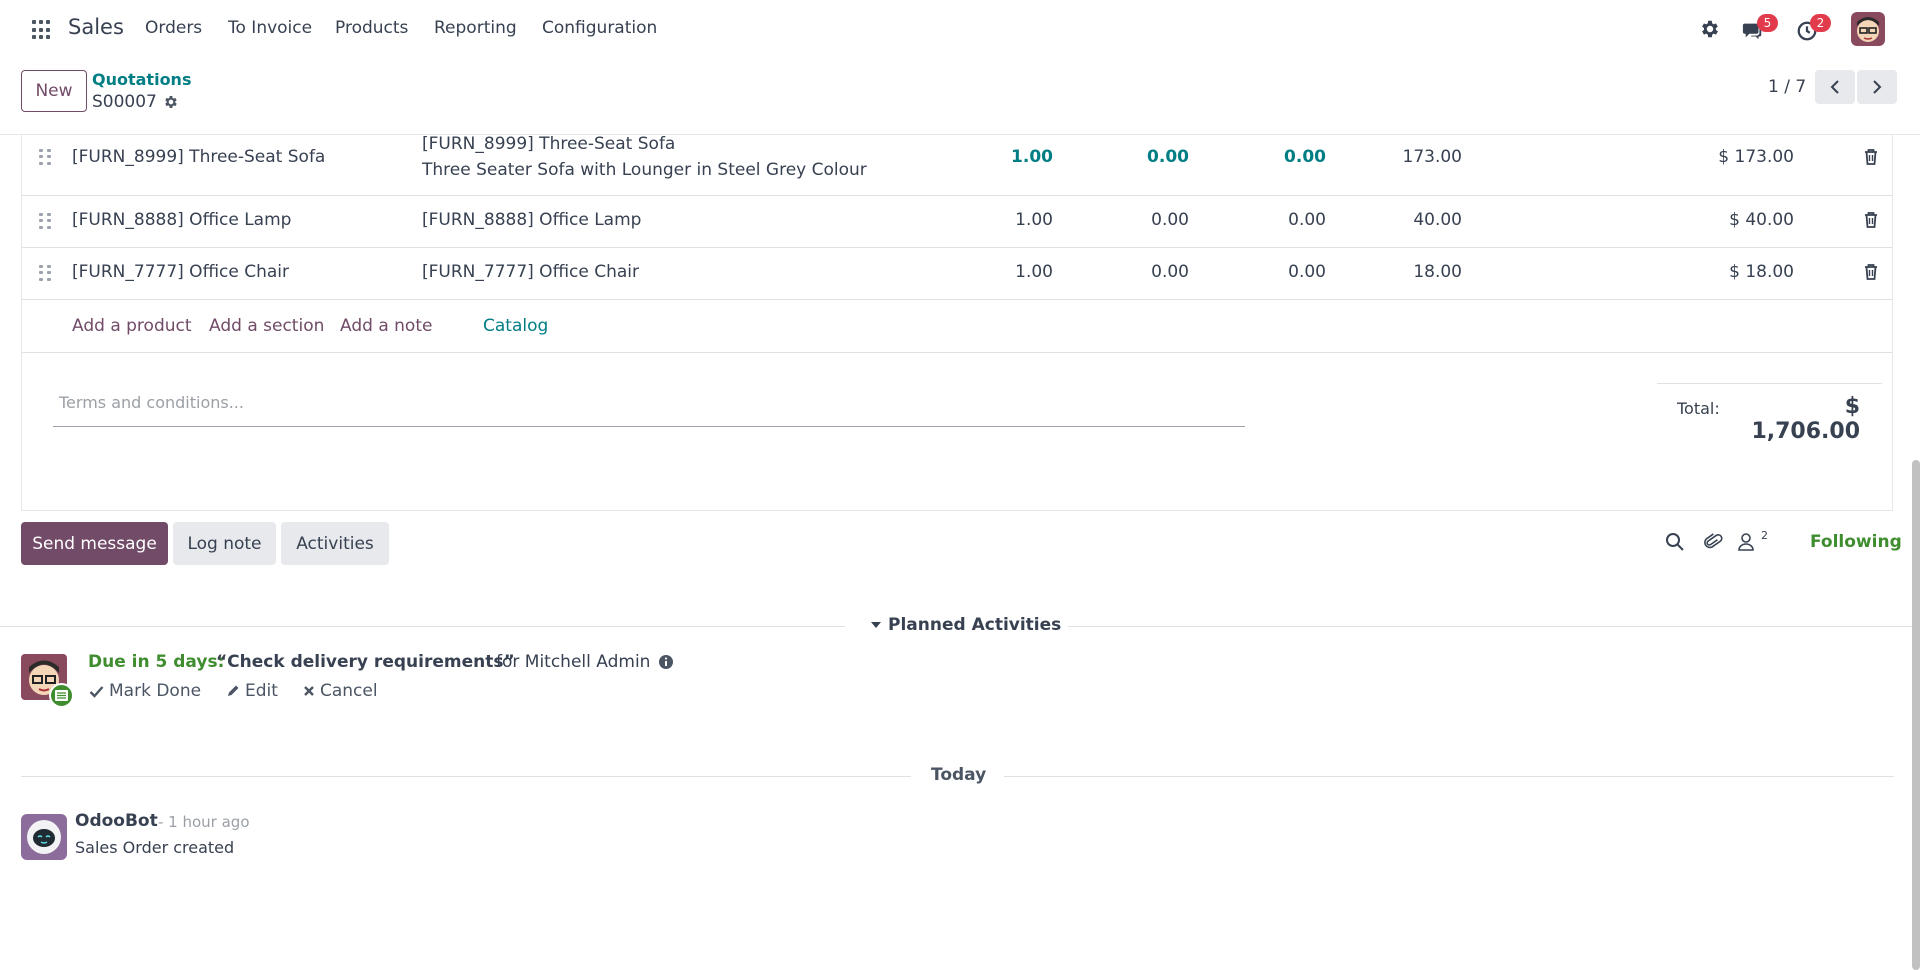 This screenshot has width=1920, height=970. I want to click on chevron-left-icon, so click(1834, 87).